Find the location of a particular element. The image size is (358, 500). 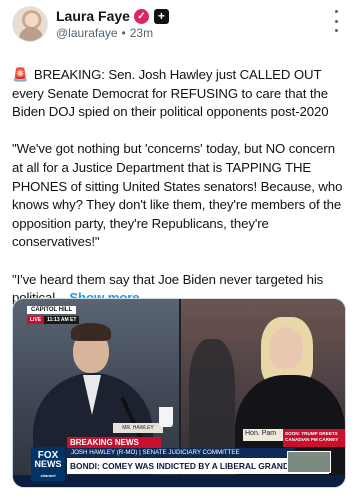

author-name-row: Laura Faye ✓ + is located at coordinates (112, 16).